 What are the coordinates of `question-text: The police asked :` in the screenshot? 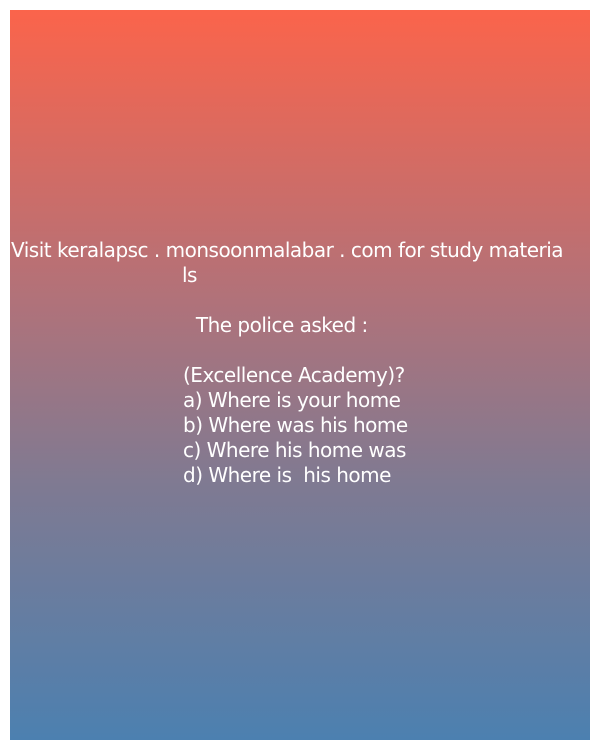 It's located at (279, 325).